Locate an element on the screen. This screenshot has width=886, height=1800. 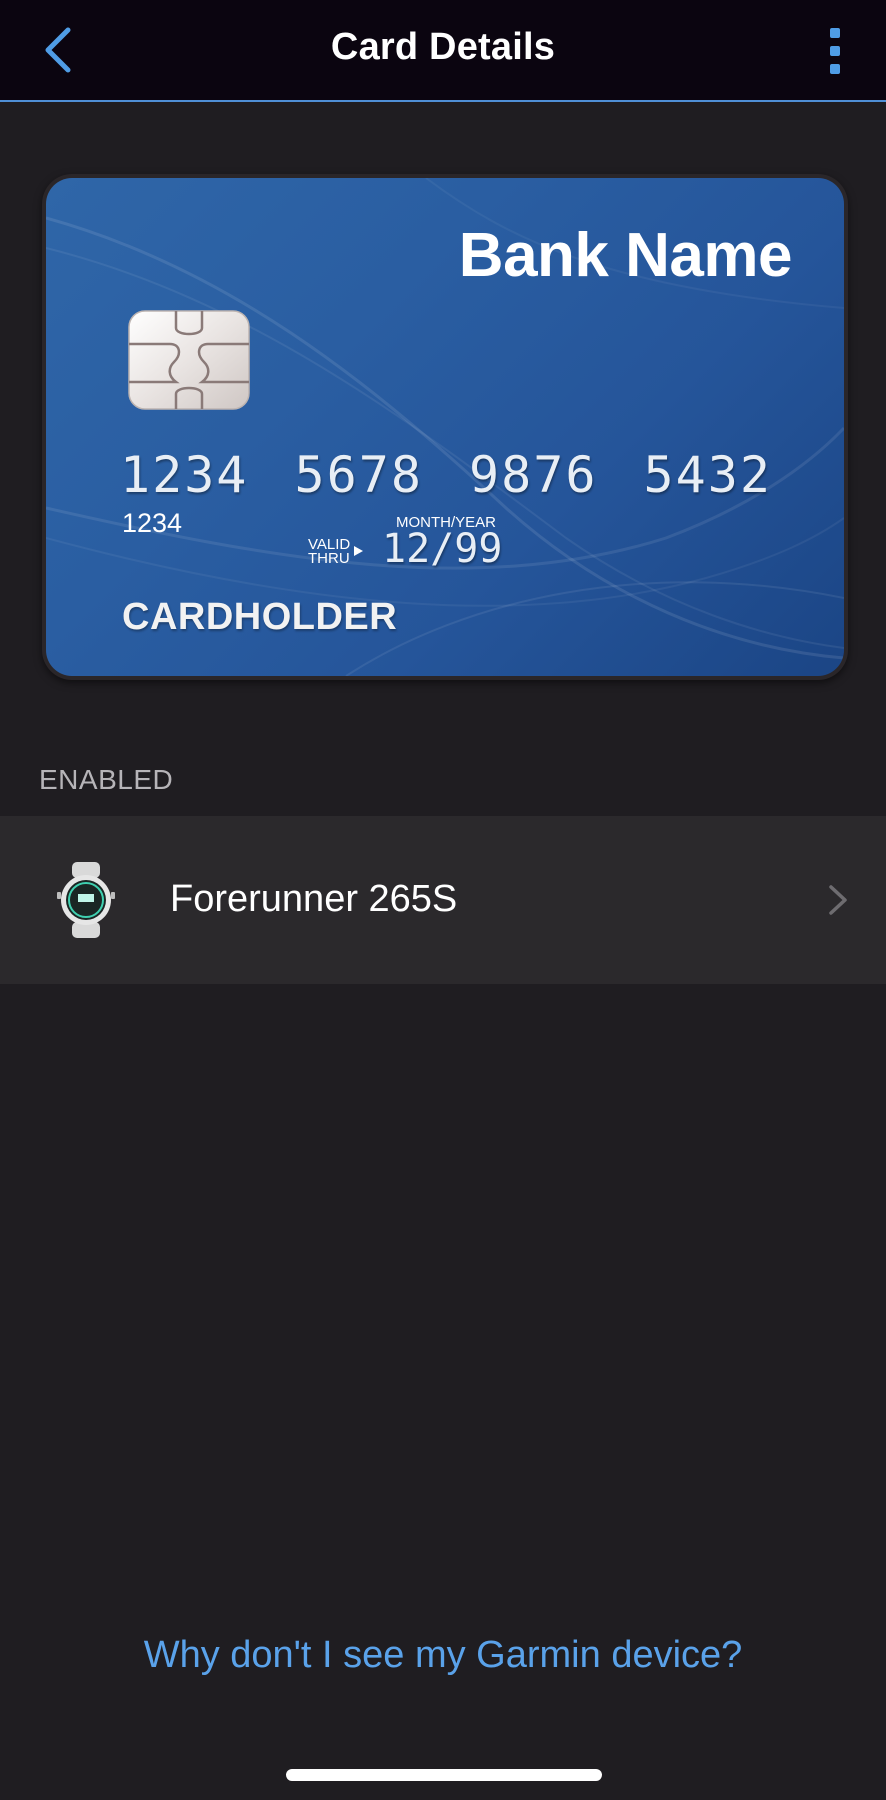
device-row-forerunner: Forerunner 265S is located at coordinates (443, 900).